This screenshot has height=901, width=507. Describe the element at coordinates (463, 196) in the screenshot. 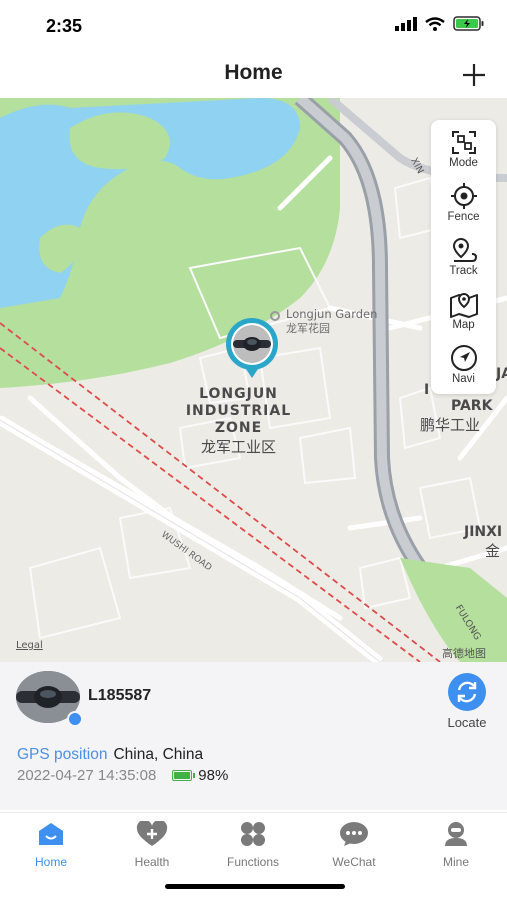

I see `fence-icon` at that location.